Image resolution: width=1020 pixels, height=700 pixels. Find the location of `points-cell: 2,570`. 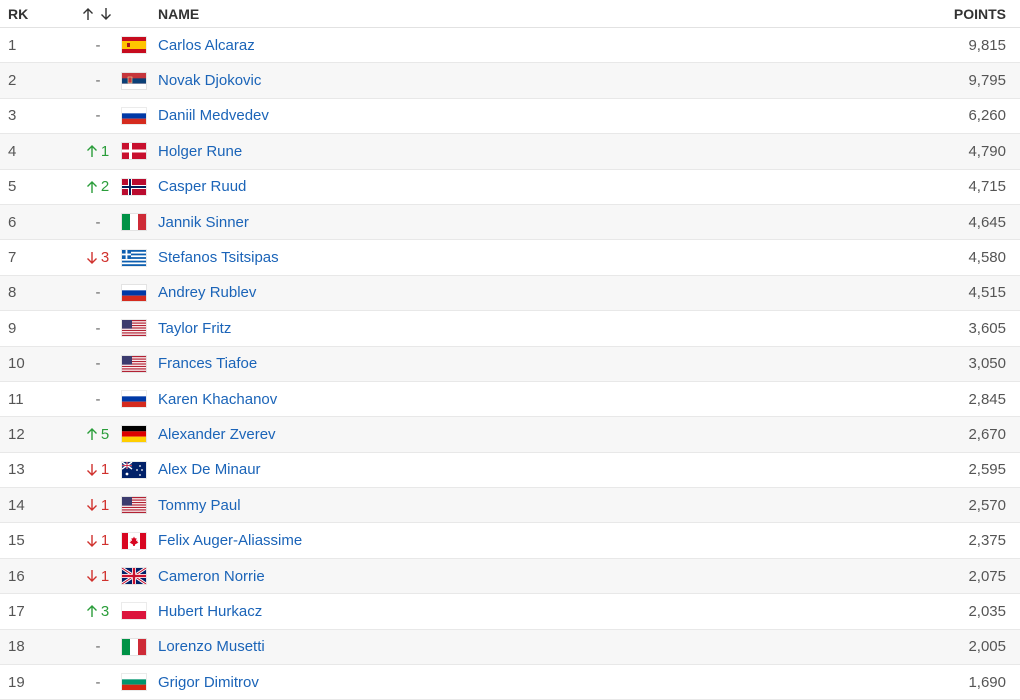

points-cell: 2,570 is located at coordinates (987, 505).